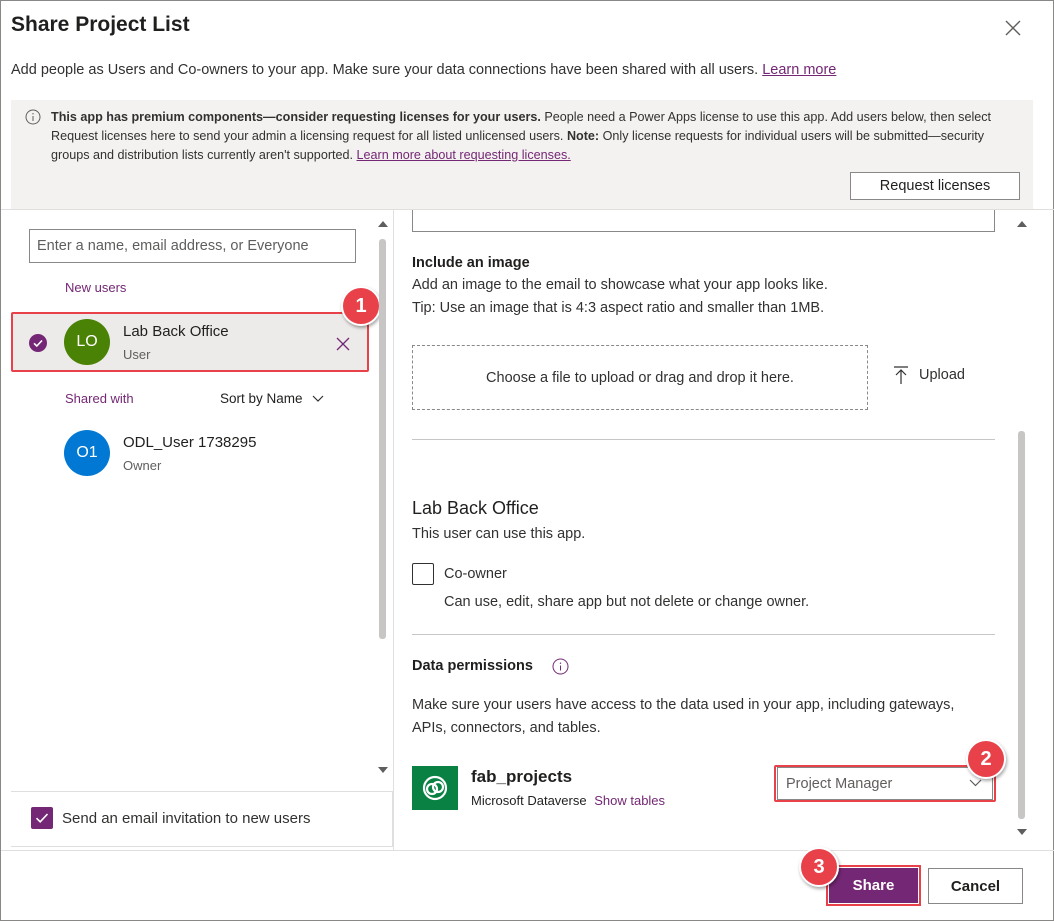 This screenshot has height=921, width=1054. Describe the element at coordinates (142, 465) in the screenshot. I see `shared-user-role: Owner` at that location.